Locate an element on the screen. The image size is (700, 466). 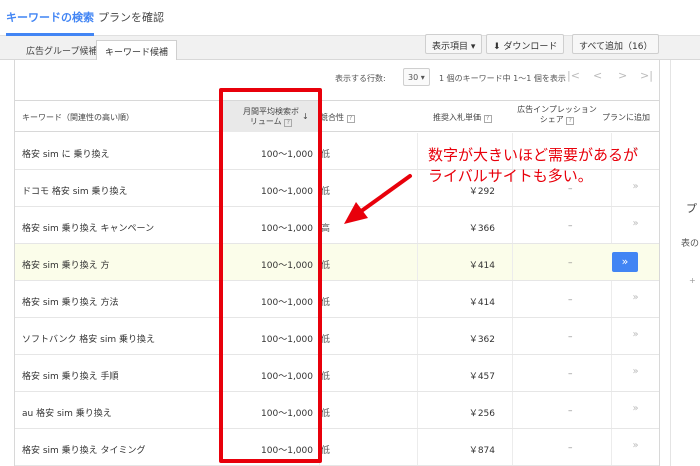
table-row: 格安 sim 乗り換え 方法 100〜1,000 低 ￥414–» is located at coordinates (337, 299).